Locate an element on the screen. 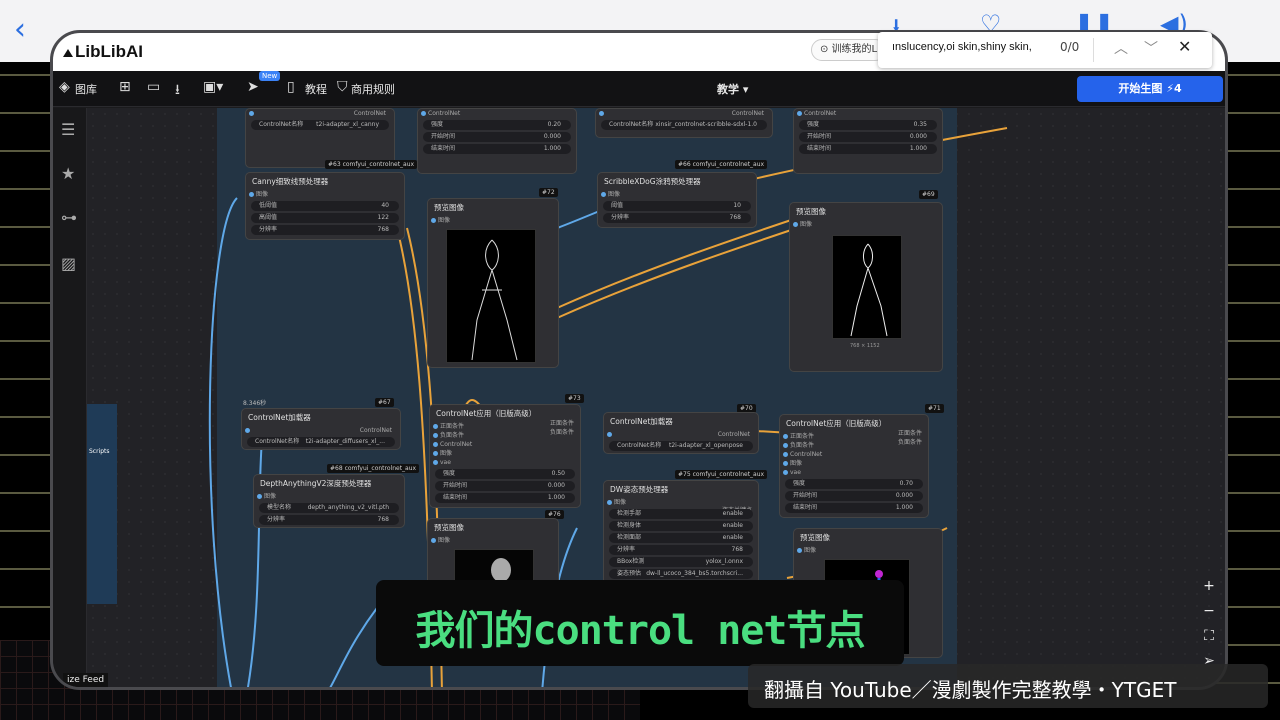 The width and height of the screenshot is (1280, 720). shield-icon: ⛉ is located at coordinates (342, 87).